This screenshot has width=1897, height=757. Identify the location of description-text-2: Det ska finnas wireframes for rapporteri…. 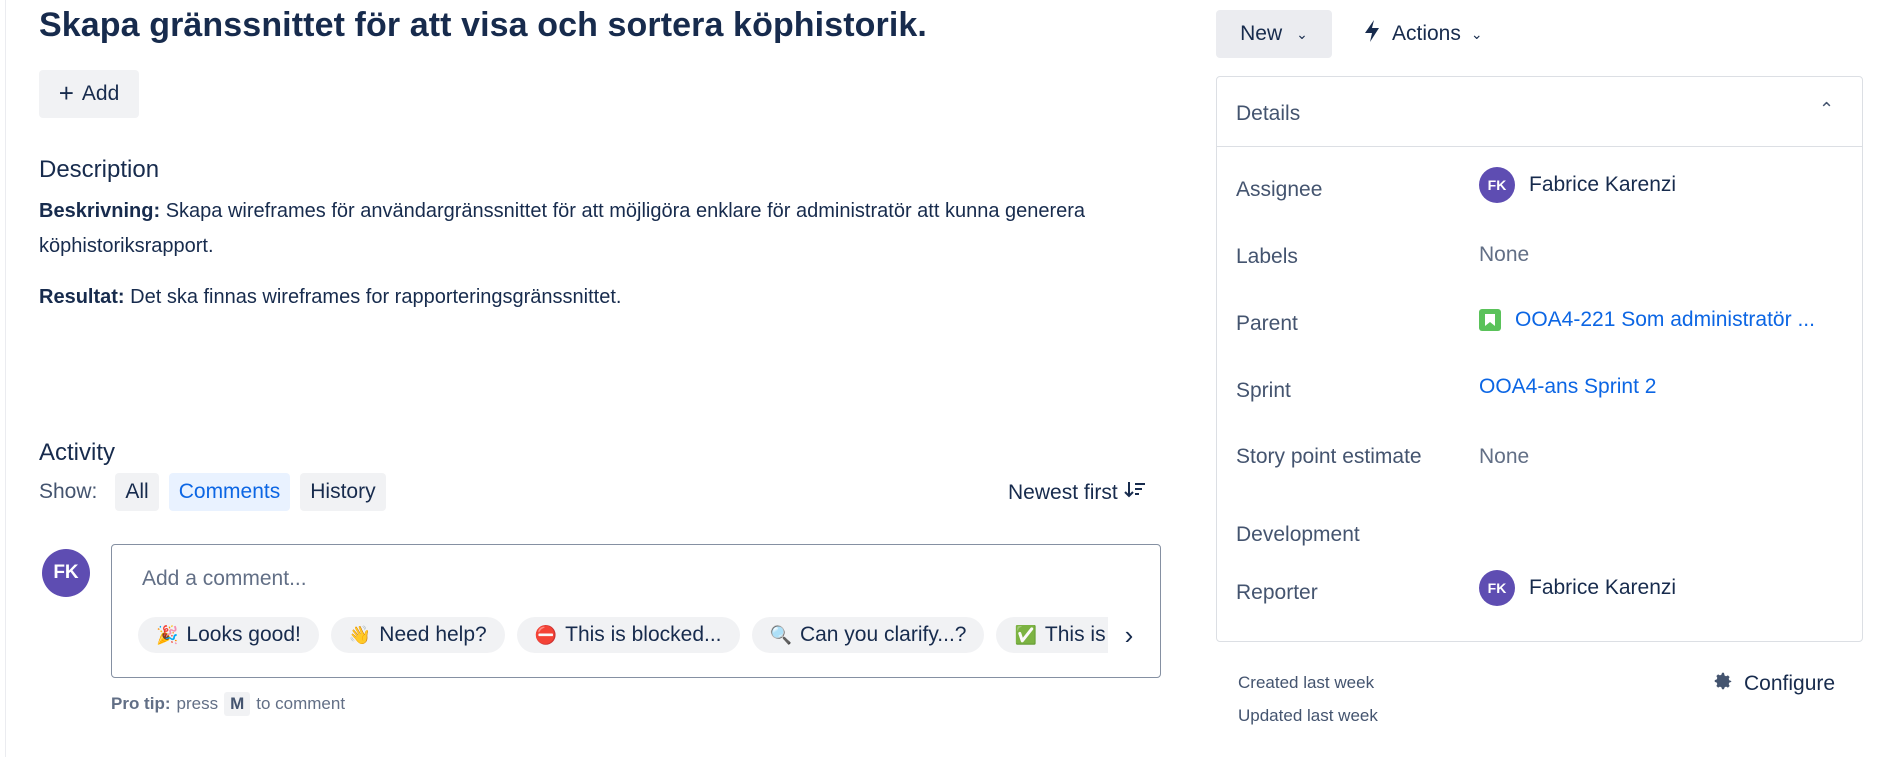
(373, 297).